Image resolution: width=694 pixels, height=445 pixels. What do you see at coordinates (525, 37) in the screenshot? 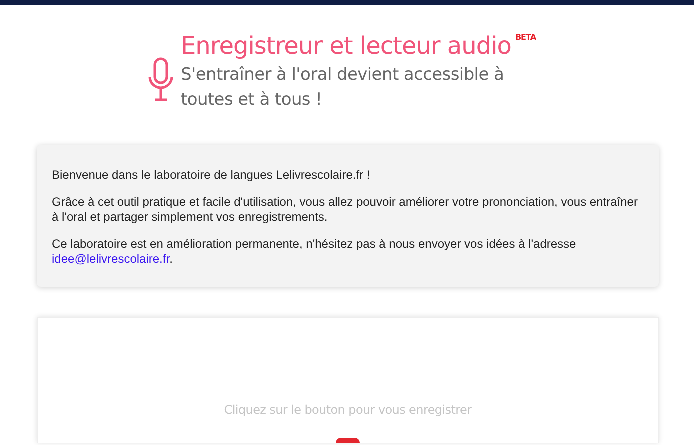
I see `beta-label: BETA` at bounding box center [525, 37].